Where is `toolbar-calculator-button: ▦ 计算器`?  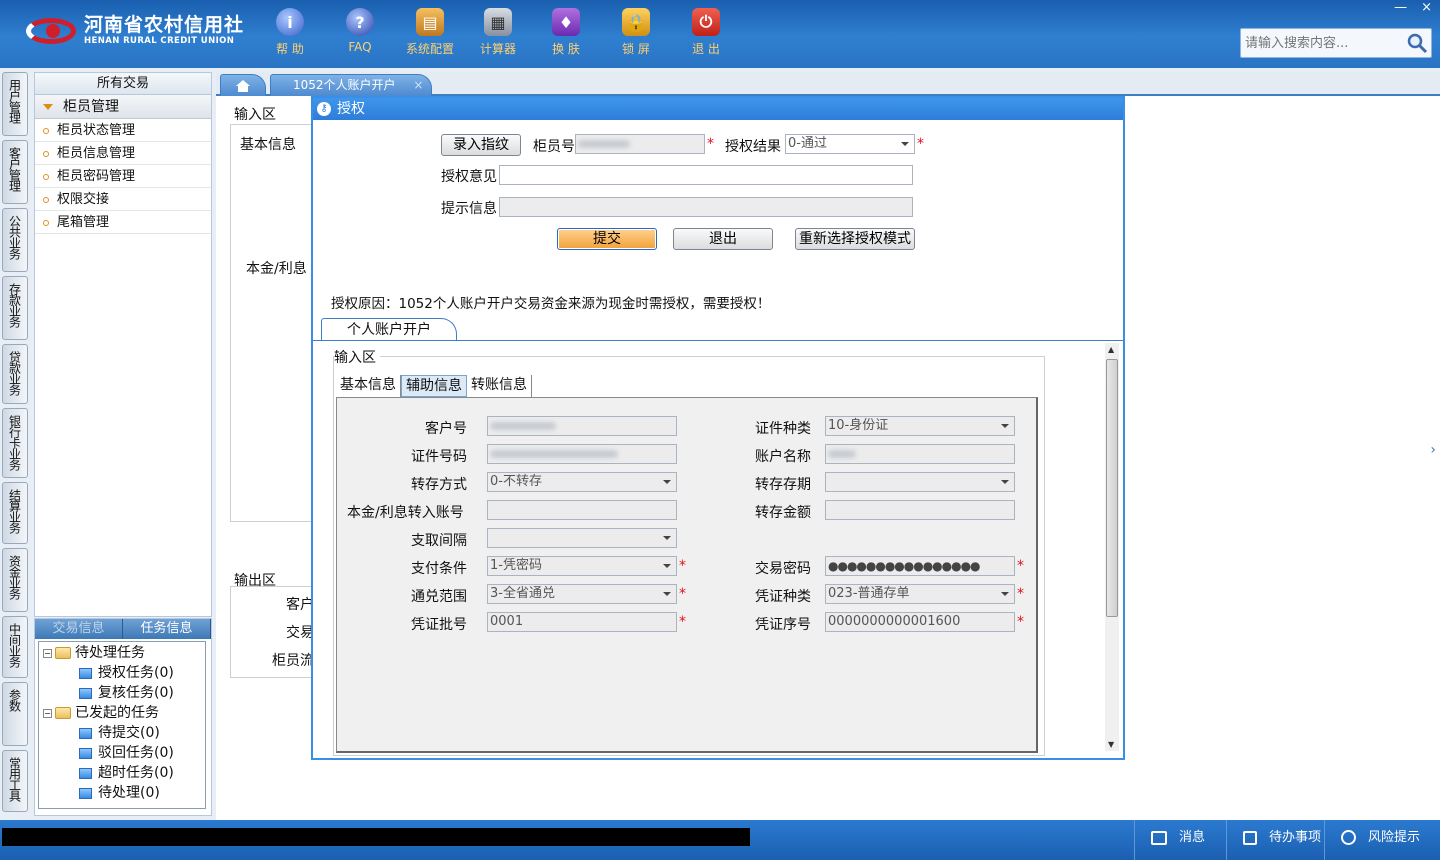 toolbar-calculator-button: ▦ 计算器 is located at coordinates (498, 32).